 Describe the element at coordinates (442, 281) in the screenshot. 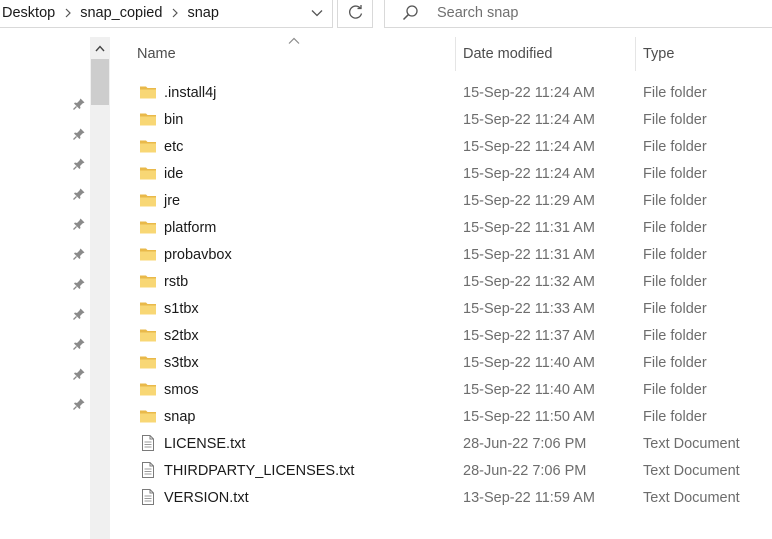

I see `table-row: rstb 15-Sep-22 11:32 AM File folder` at that location.